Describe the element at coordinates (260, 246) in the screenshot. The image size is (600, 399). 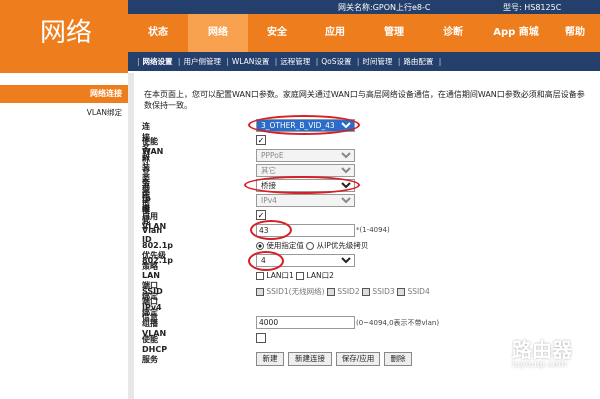
I see `policy-radio-fixed` at that location.